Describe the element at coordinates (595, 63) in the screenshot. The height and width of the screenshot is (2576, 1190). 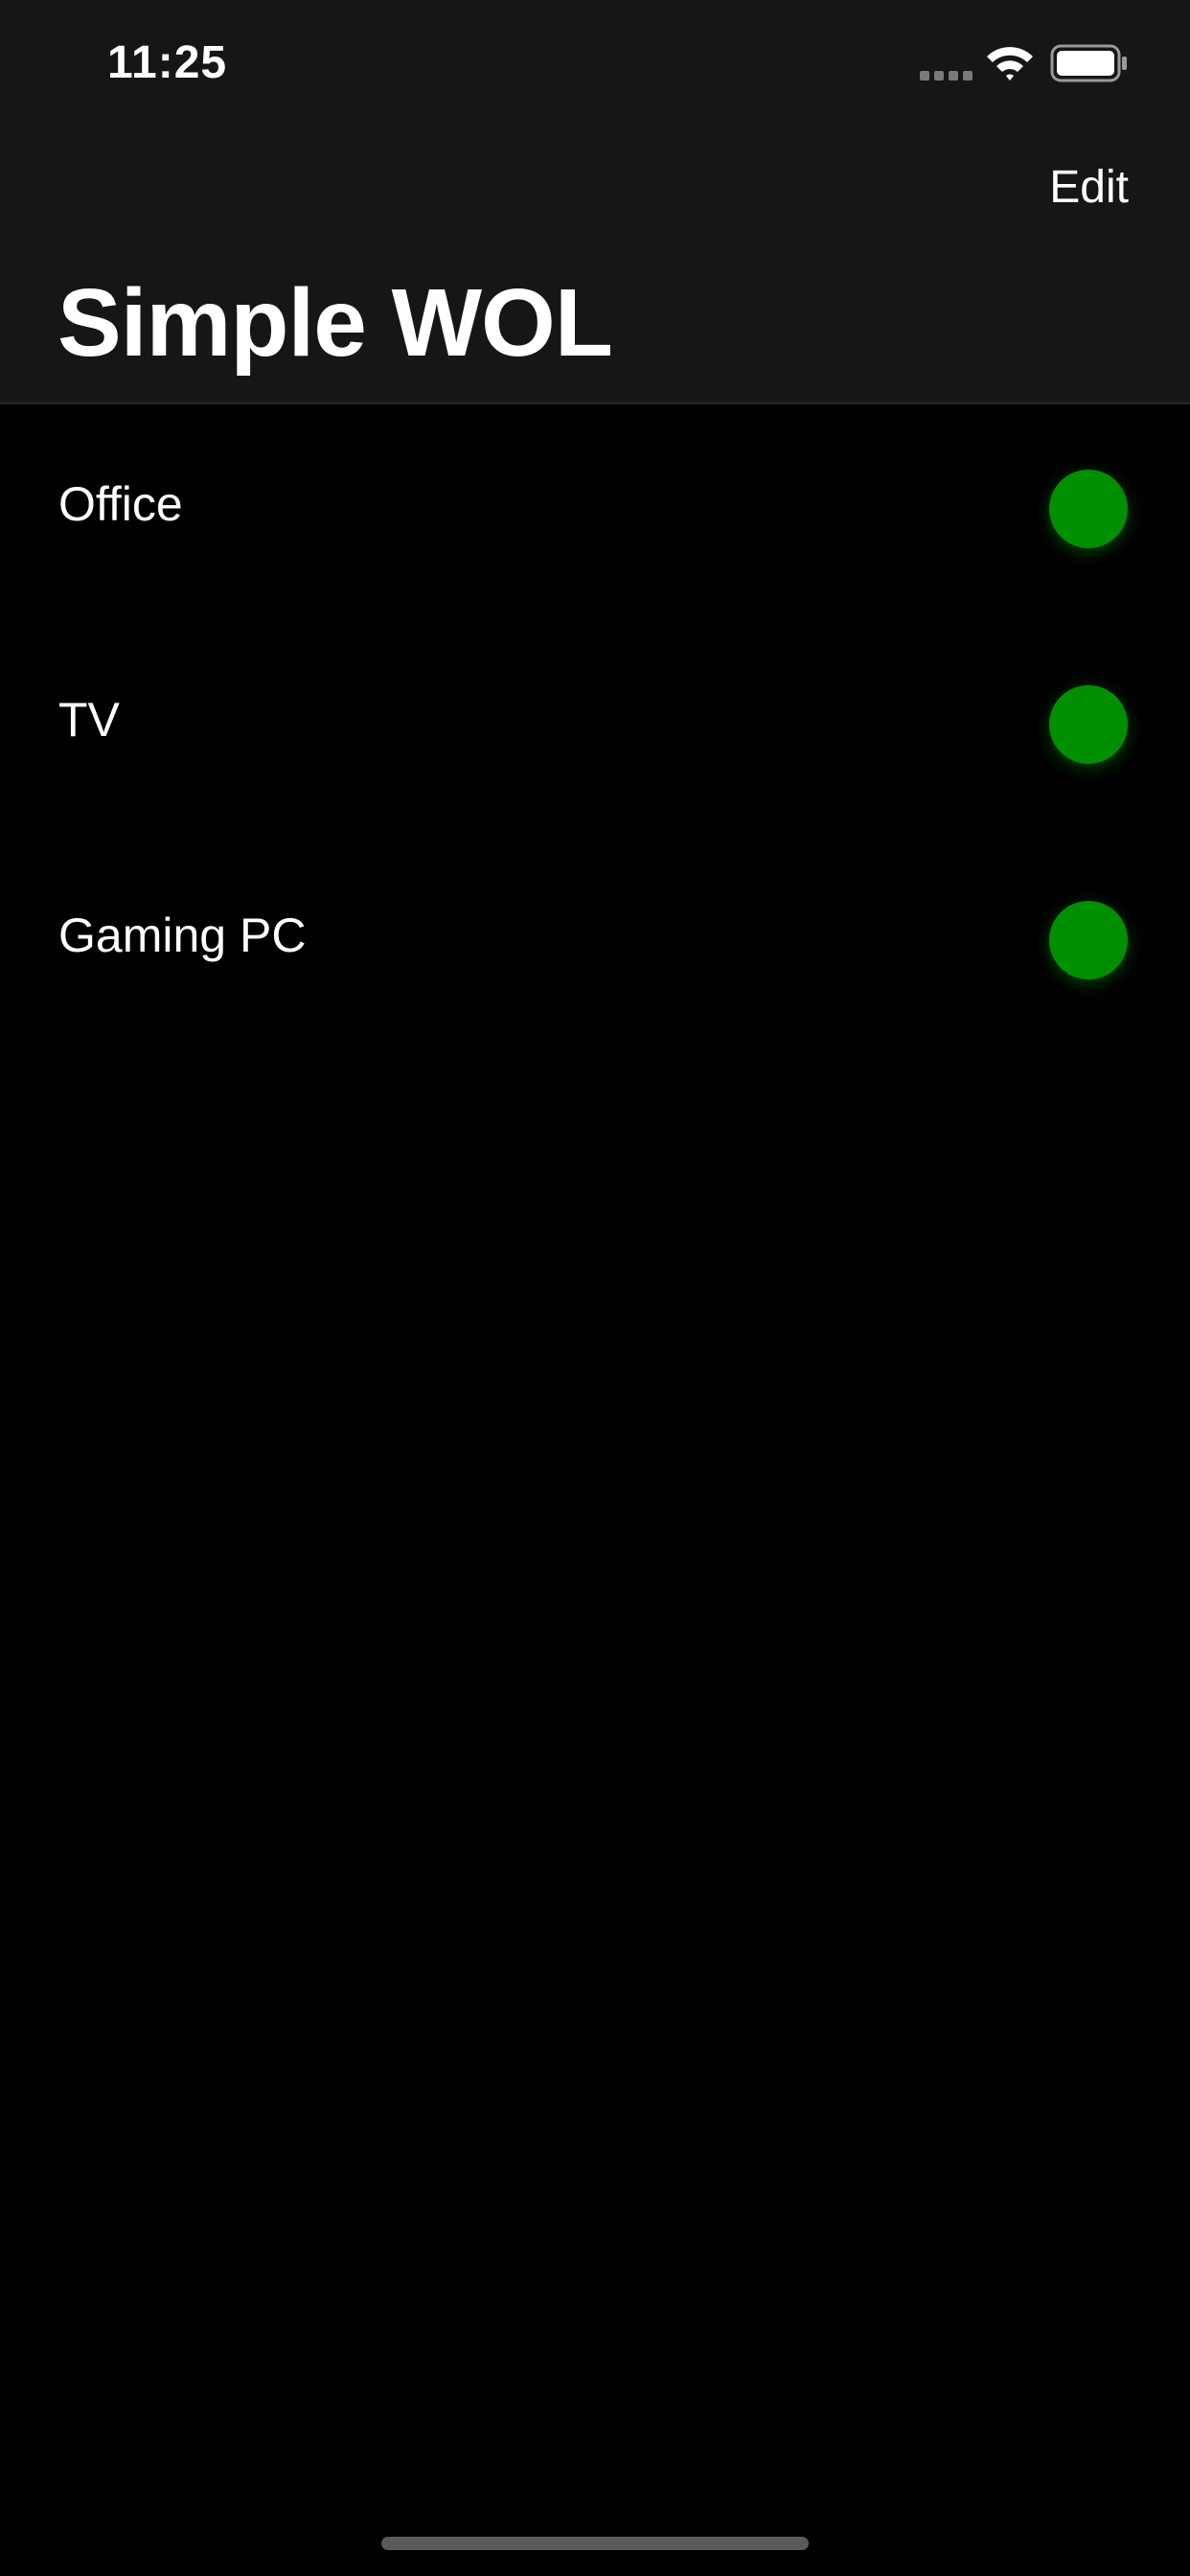
I see `status-bar: 11:25` at that location.